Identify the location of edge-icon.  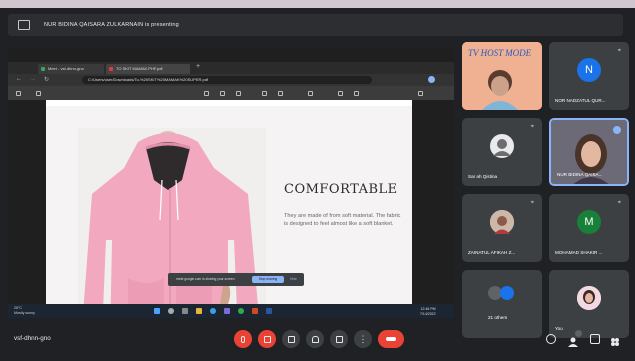
(213, 311).